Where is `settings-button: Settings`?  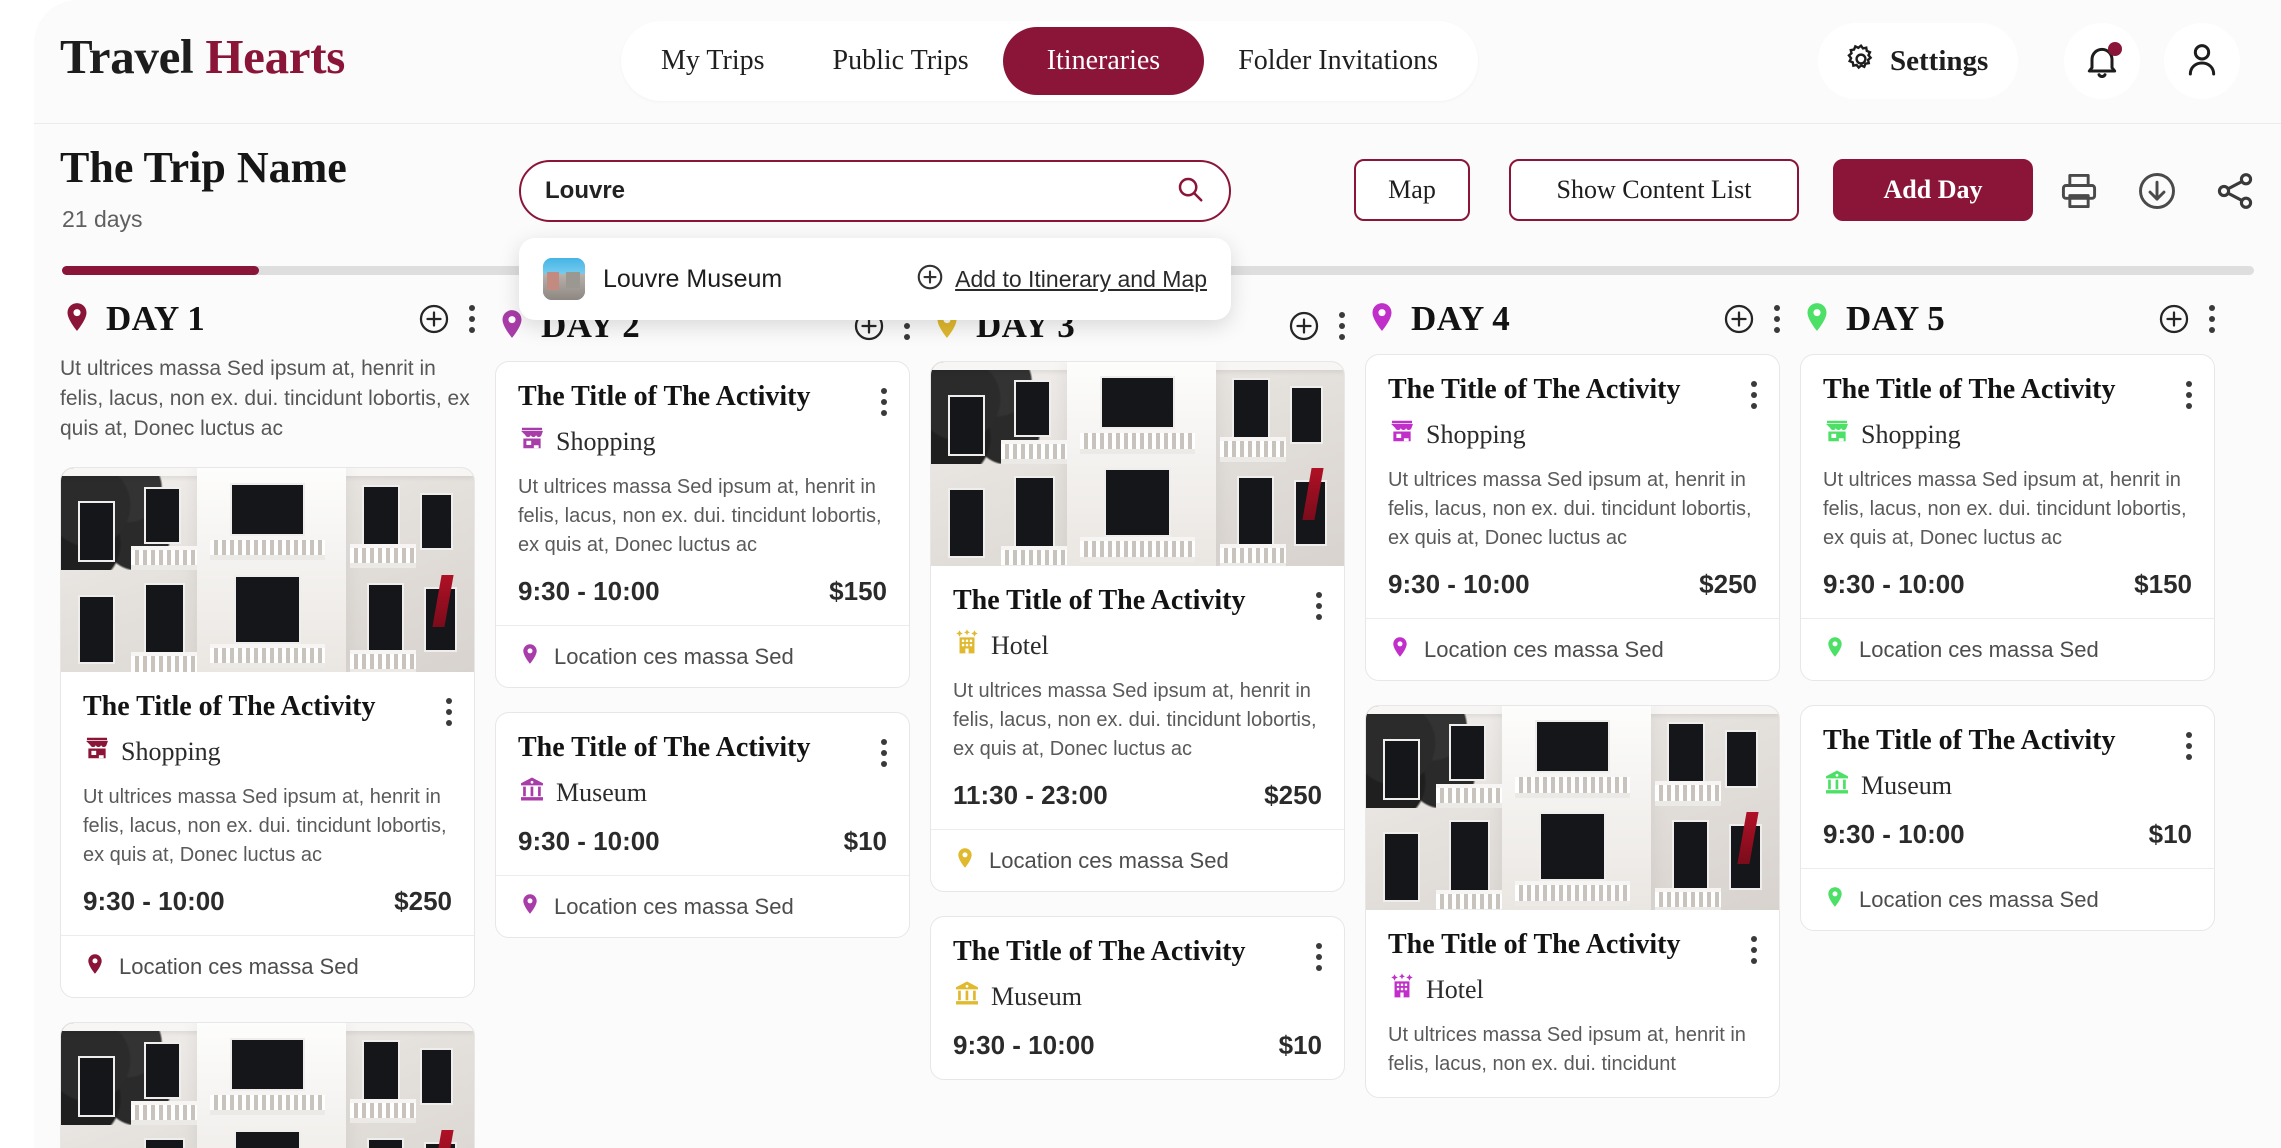
settings-button: Settings is located at coordinates (1918, 61).